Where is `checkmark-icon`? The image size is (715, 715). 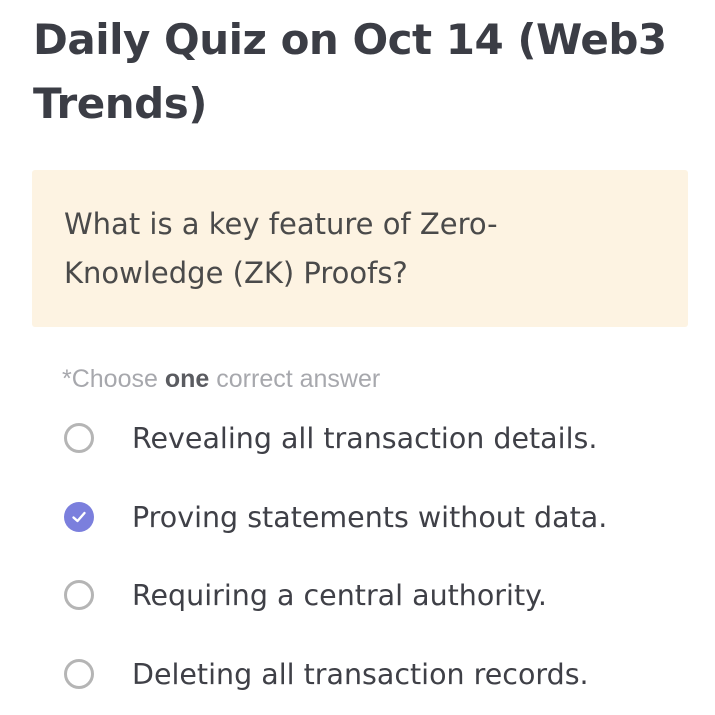 checkmark-icon is located at coordinates (79, 517).